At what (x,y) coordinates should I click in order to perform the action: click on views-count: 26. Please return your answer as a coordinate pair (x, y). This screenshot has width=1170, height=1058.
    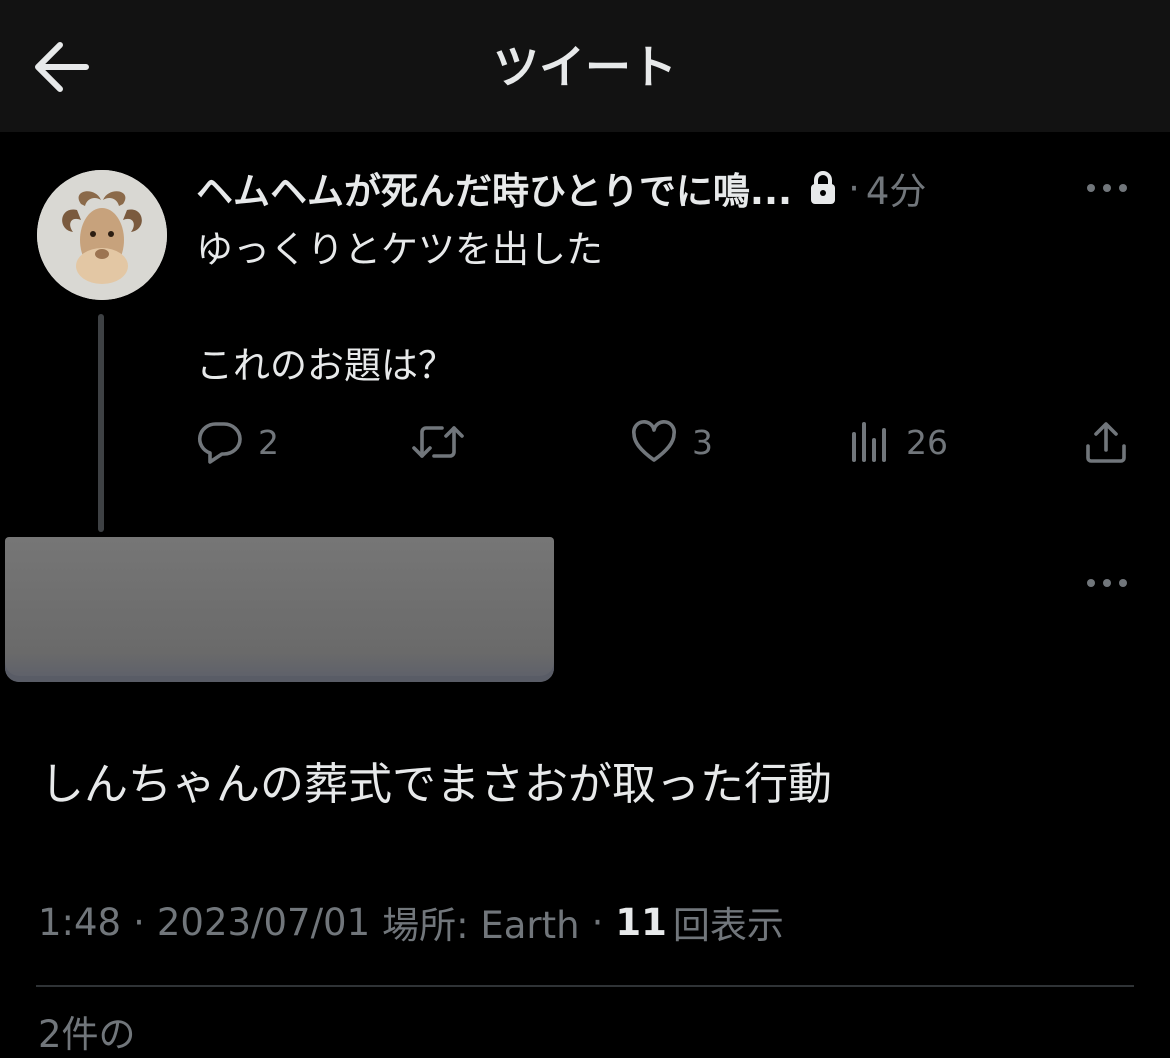
    Looking at the image, I should click on (927, 442).